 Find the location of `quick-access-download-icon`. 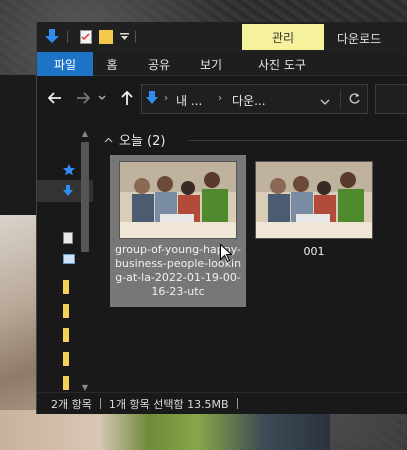

quick-access-download-icon is located at coordinates (52, 37).